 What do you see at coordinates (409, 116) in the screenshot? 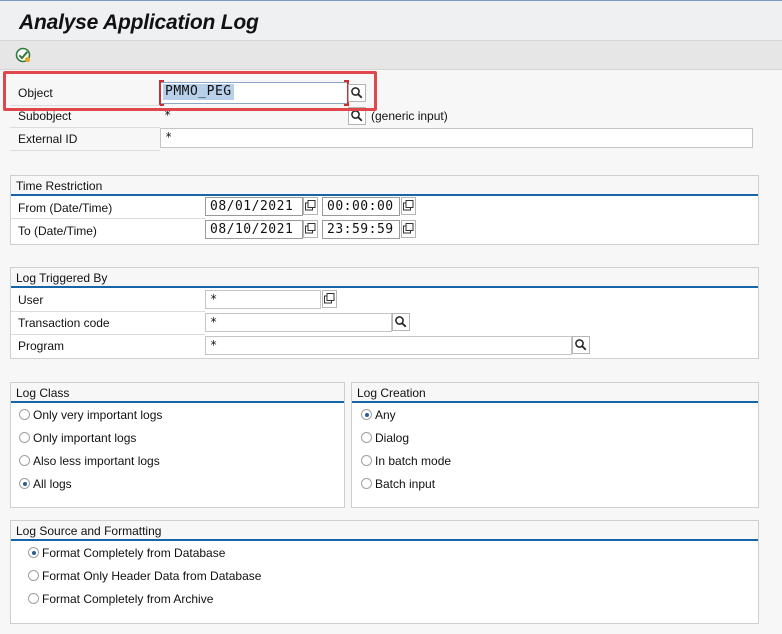
I see `subobject-hint: (generic input)` at bounding box center [409, 116].